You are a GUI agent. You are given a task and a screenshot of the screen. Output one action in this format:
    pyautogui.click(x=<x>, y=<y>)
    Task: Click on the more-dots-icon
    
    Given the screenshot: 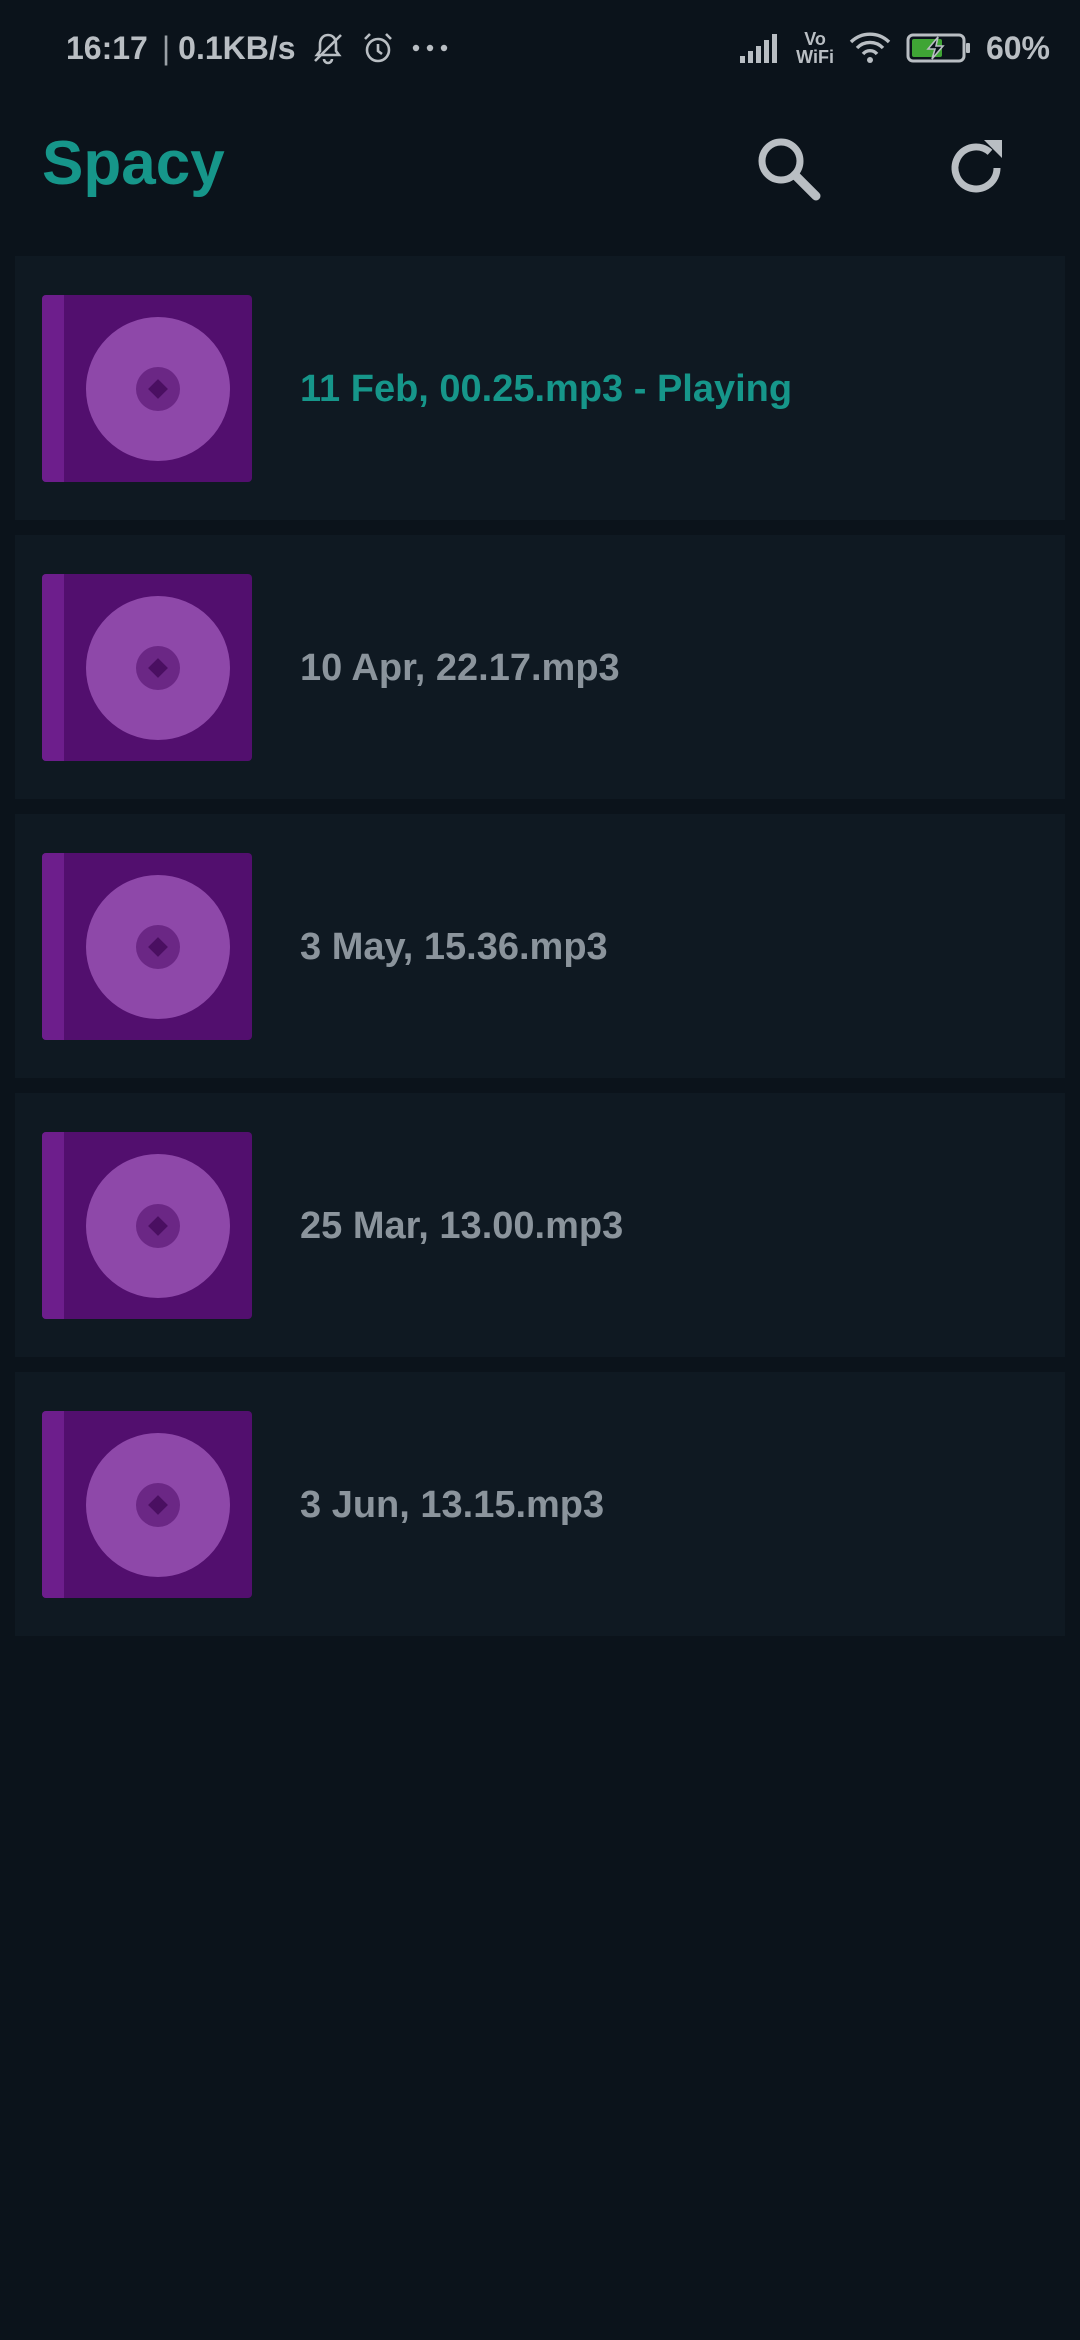 What is the action you would take?
    pyautogui.click(x=430, y=48)
    